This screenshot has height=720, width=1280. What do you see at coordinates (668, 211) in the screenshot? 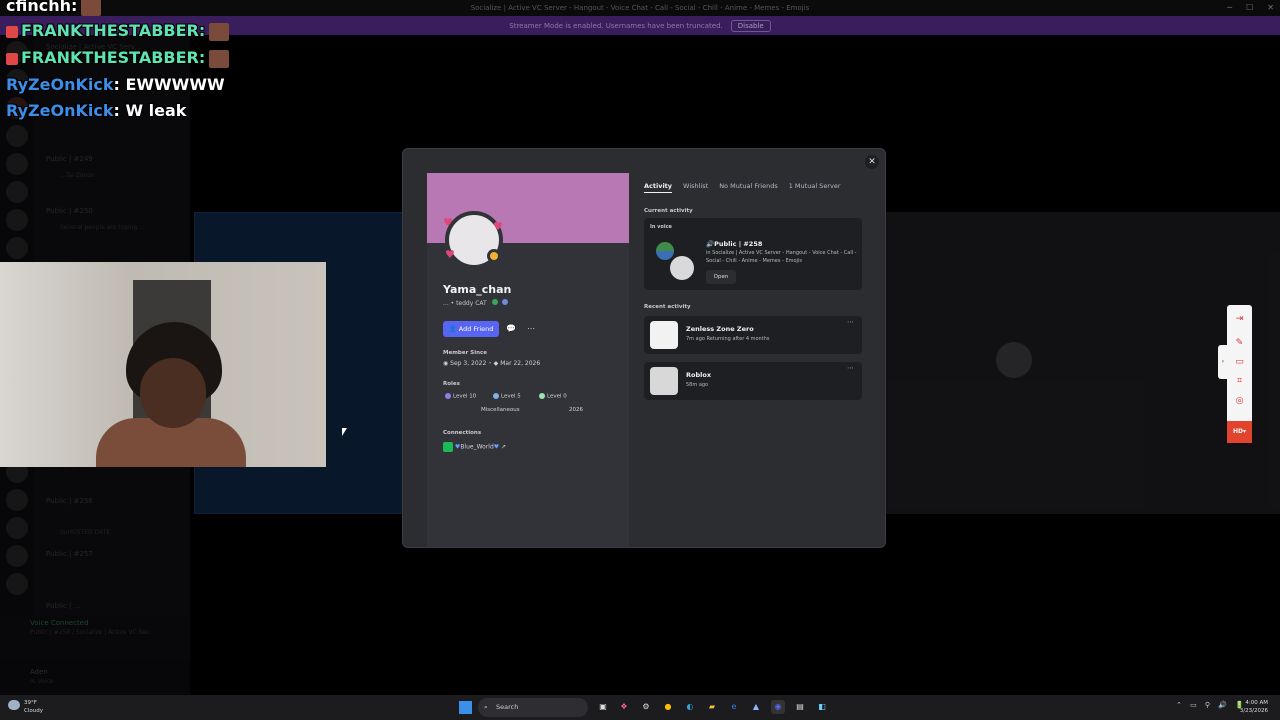
I see `current-activity-label: Current activity` at bounding box center [668, 211].